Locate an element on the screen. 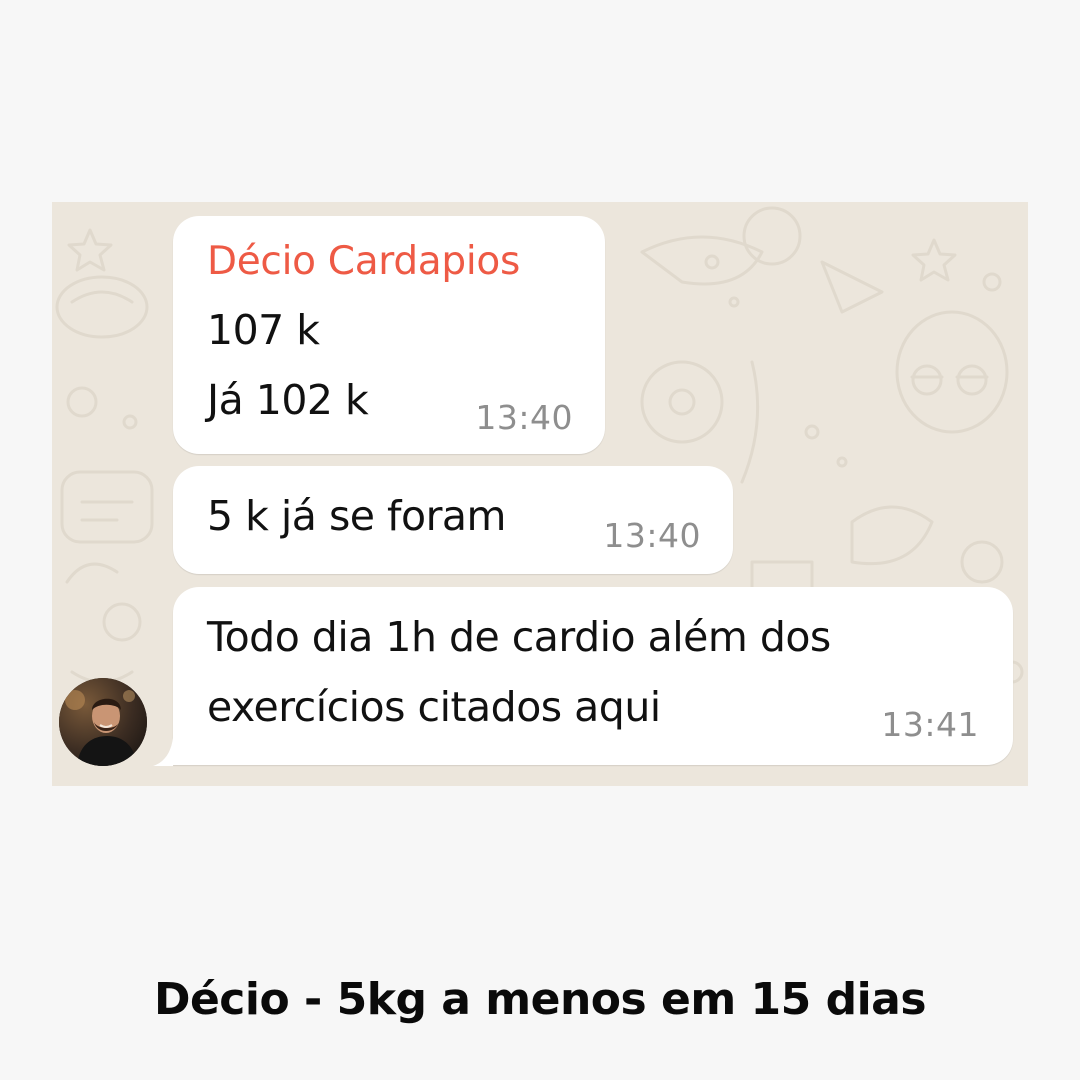  message-text-line: Já 102 k is located at coordinates (288, 400).